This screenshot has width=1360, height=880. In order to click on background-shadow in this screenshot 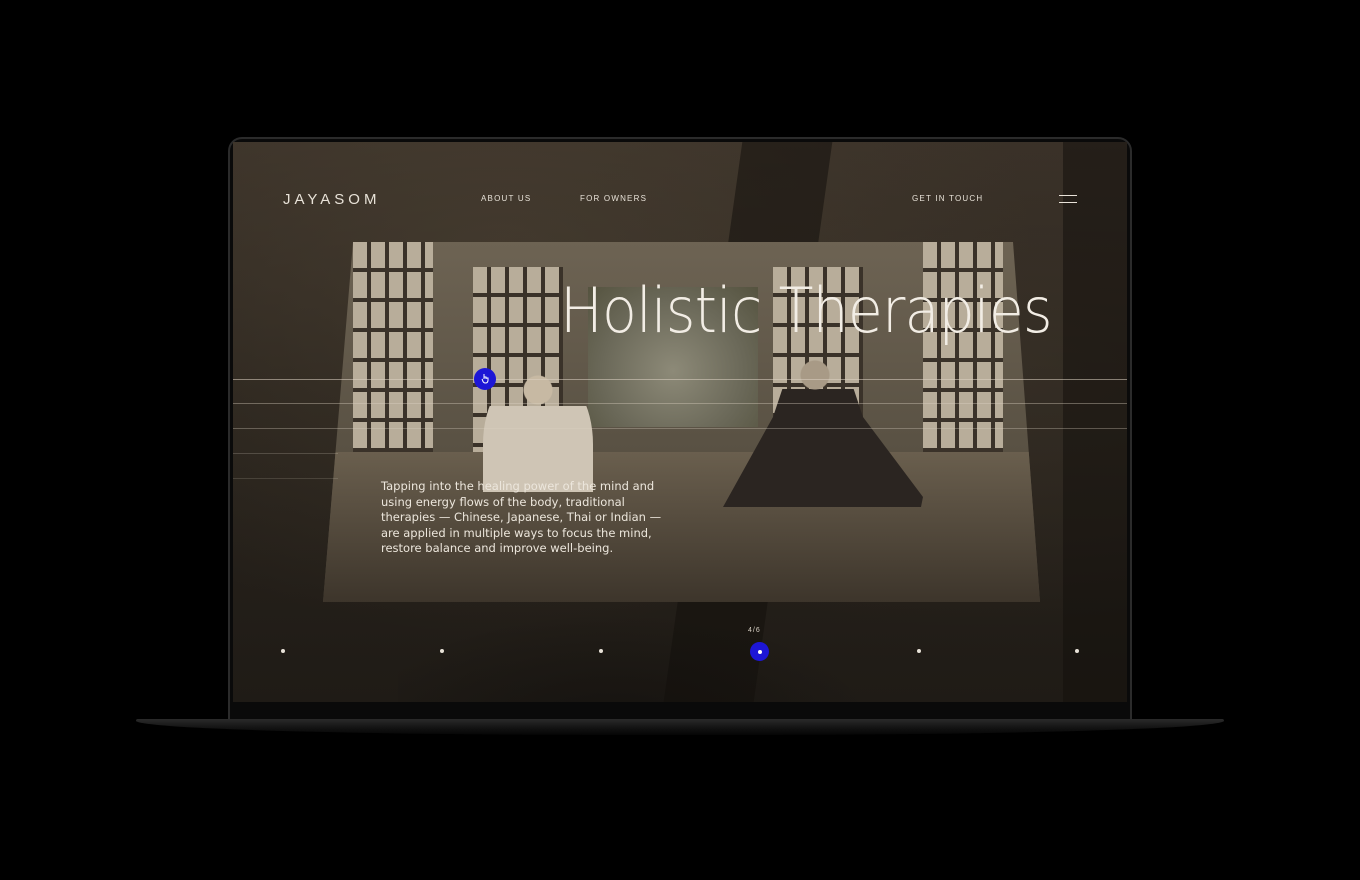, I will do `click(1095, 422)`.